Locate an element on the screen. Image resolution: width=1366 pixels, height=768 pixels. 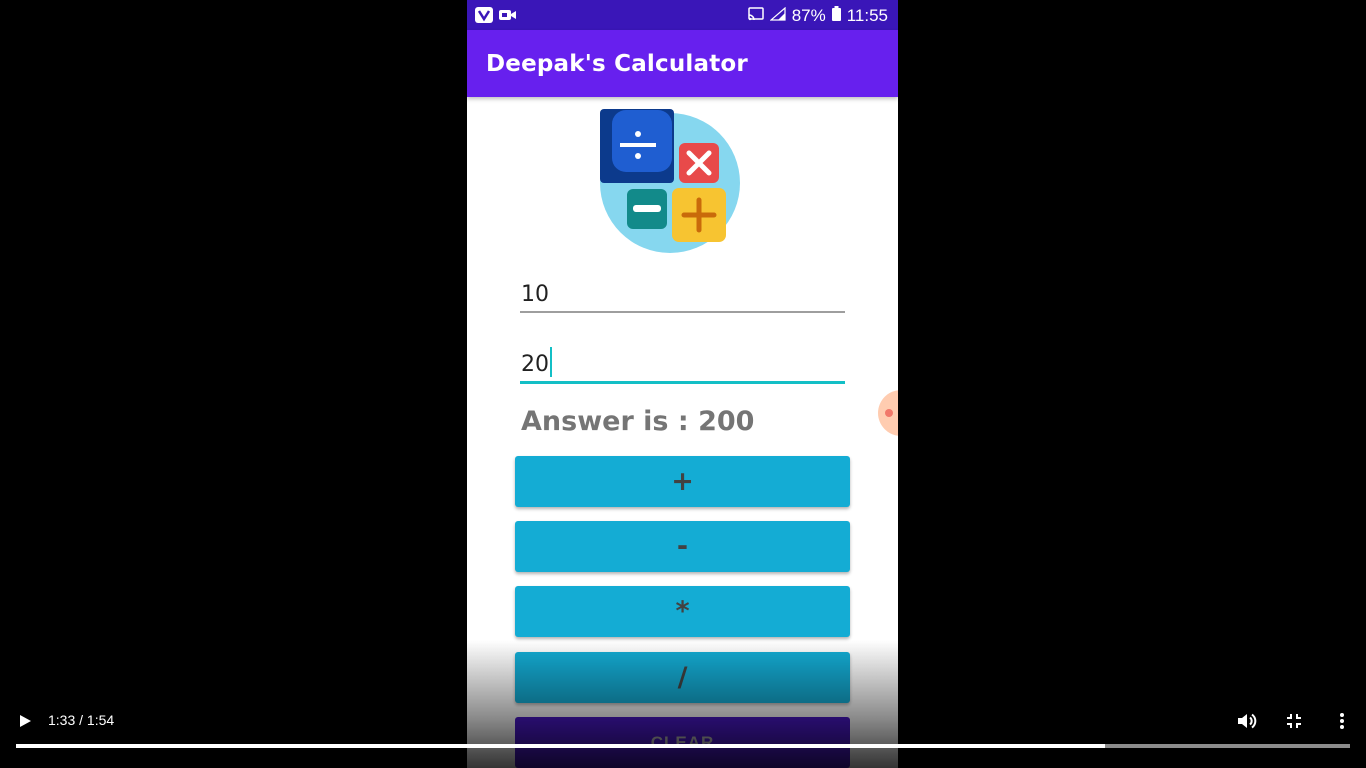
floating-bubble is located at coordinates (888, 413).